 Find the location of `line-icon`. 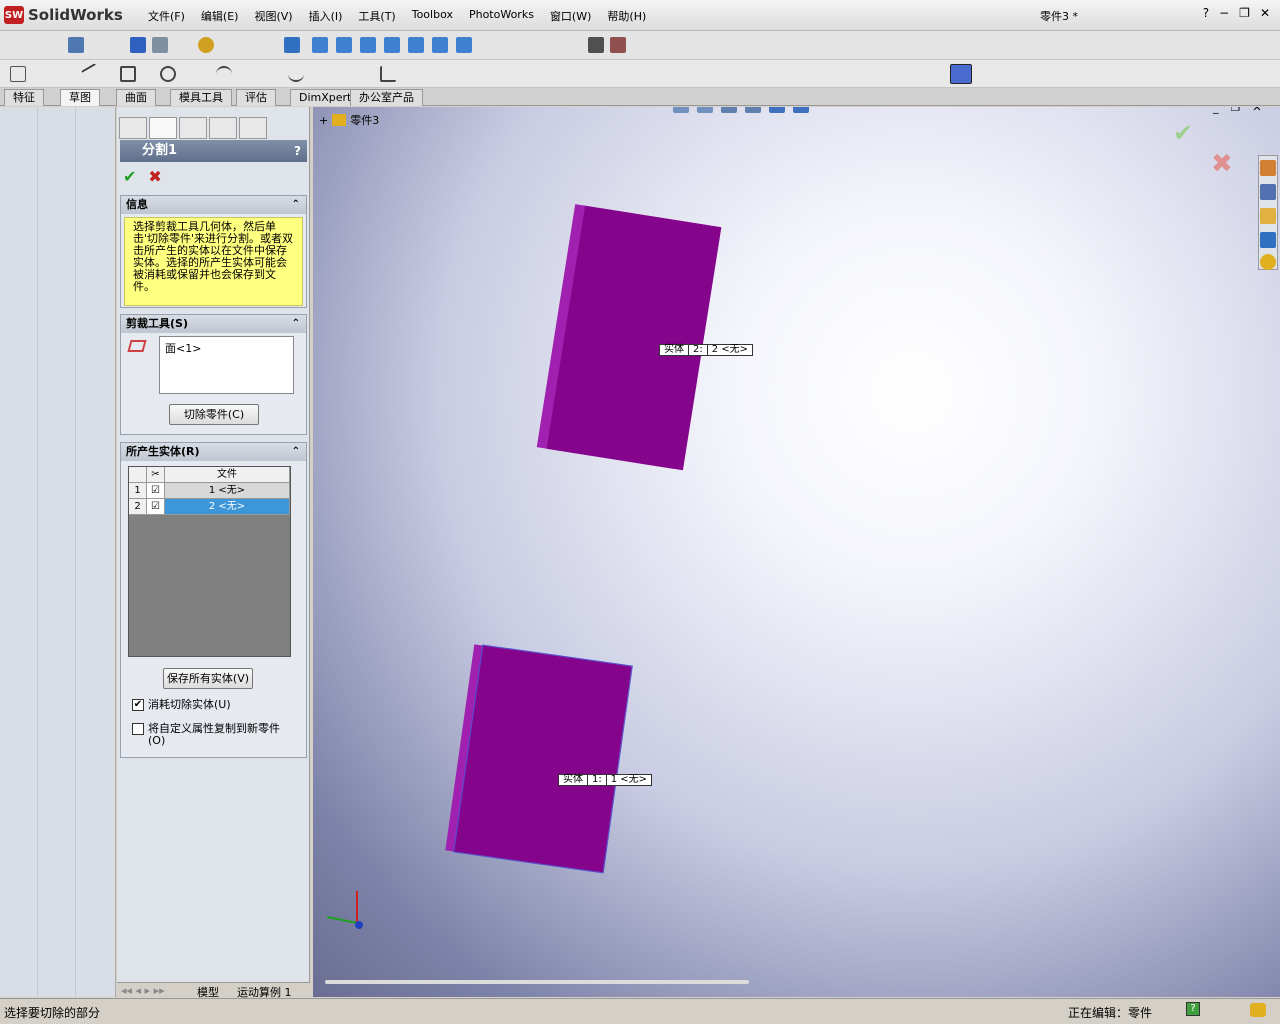

line-icon is located at coordinates (92, 74).